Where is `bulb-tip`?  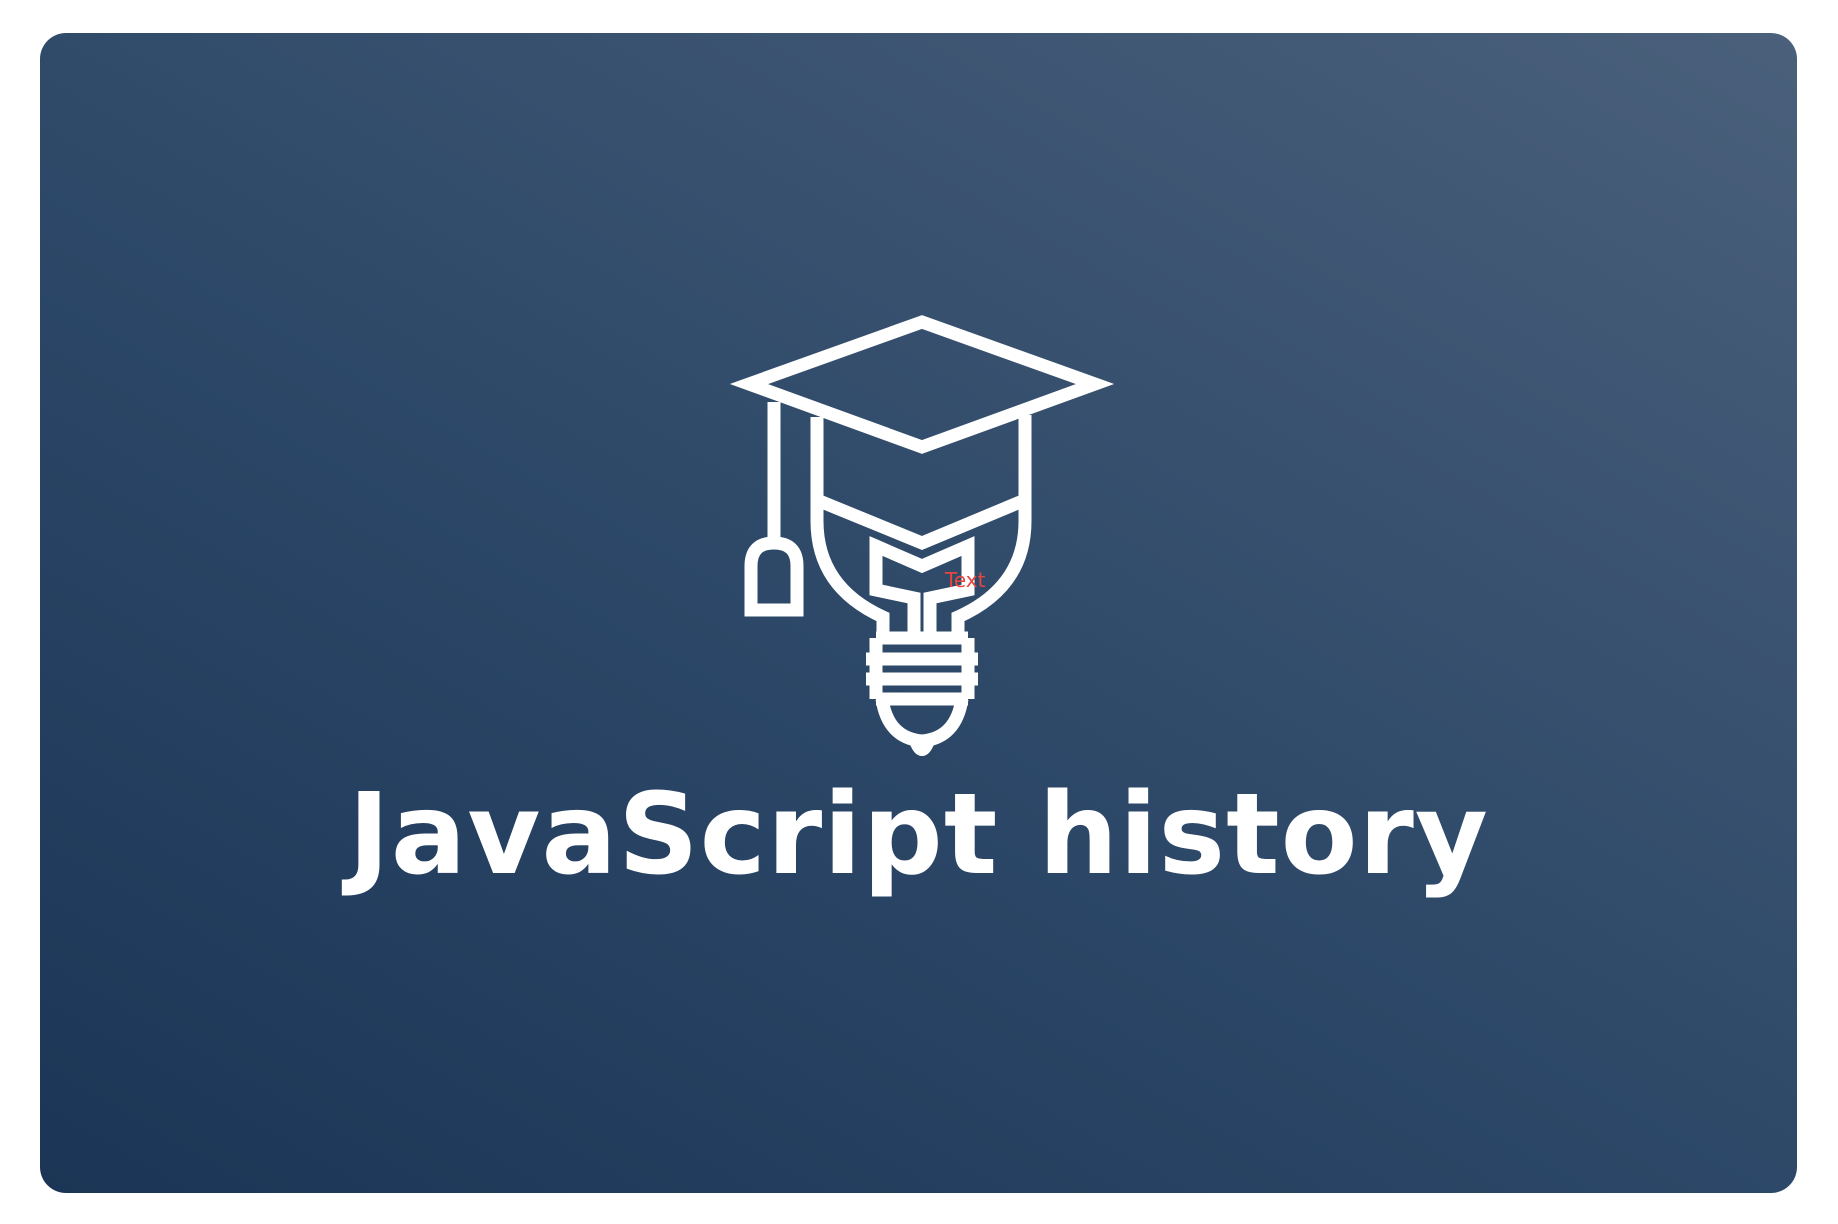 bulb-tip is located at coordinates (922, 748).